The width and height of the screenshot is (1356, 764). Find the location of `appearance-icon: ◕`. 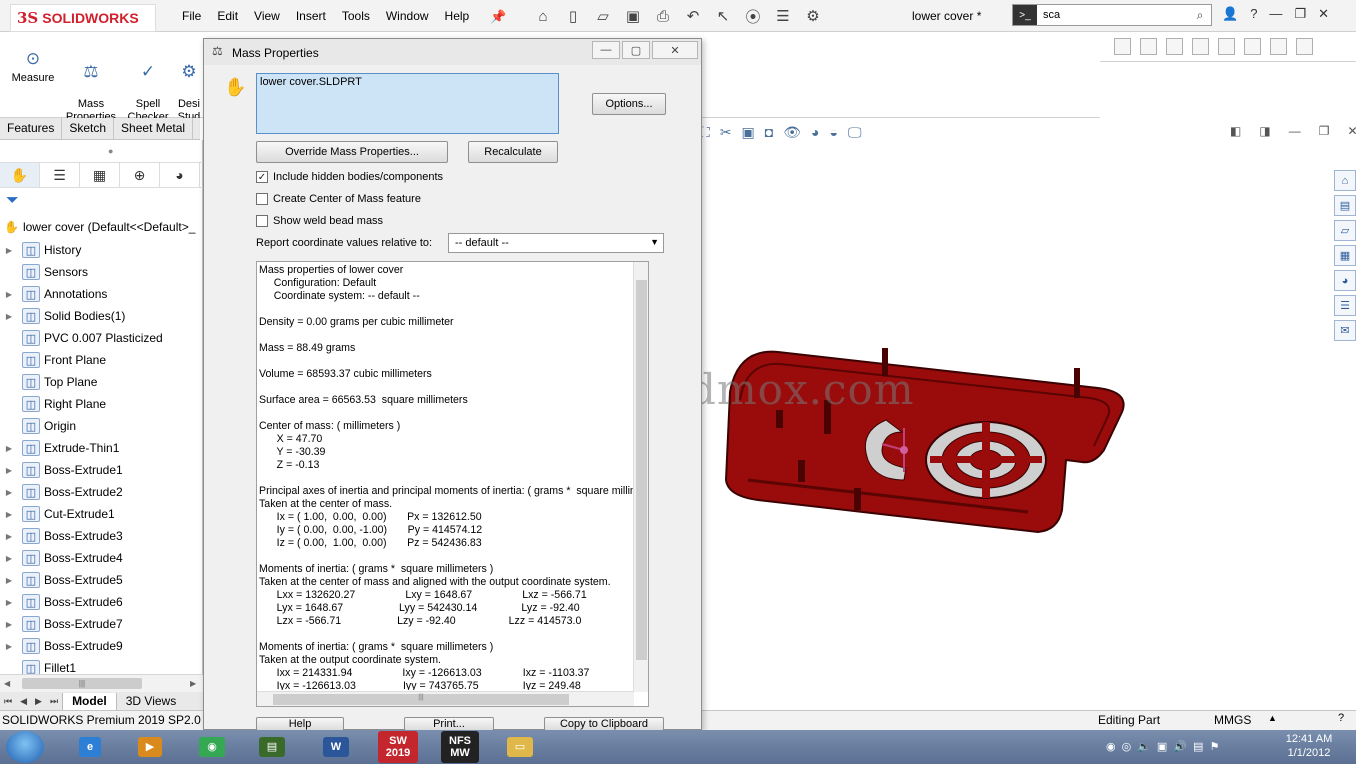

appearance-icon: ◕ is located at coordinates (815, 132).